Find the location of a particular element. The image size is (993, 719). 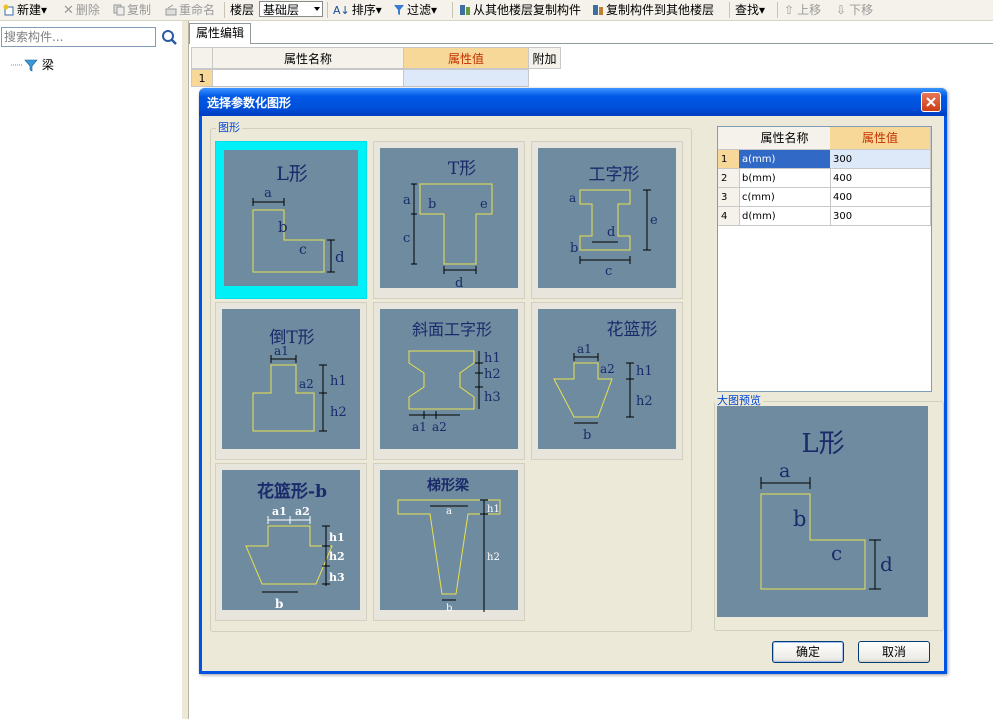

rename-button: 重命名 is located at coordinates (190, 10).